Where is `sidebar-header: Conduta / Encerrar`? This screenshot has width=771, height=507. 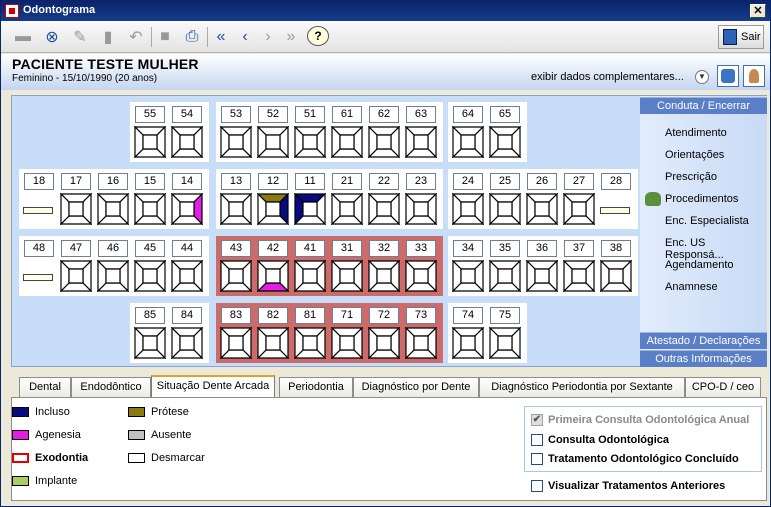 sidebar-header: Conduta / Encerrar is located at coordinates (703, 105).